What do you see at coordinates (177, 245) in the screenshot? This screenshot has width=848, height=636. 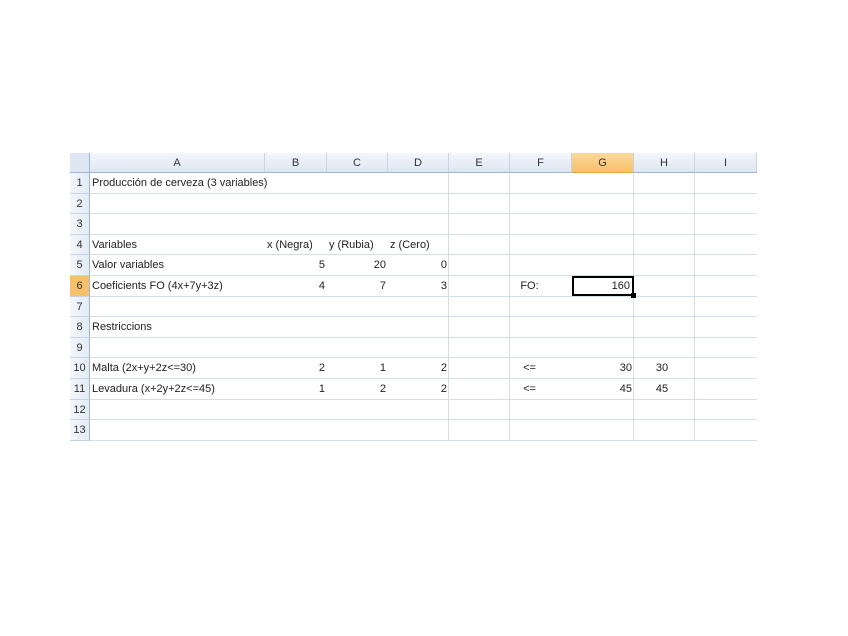 I see `cell-a4: Variables` at bounding box center [177, 245].